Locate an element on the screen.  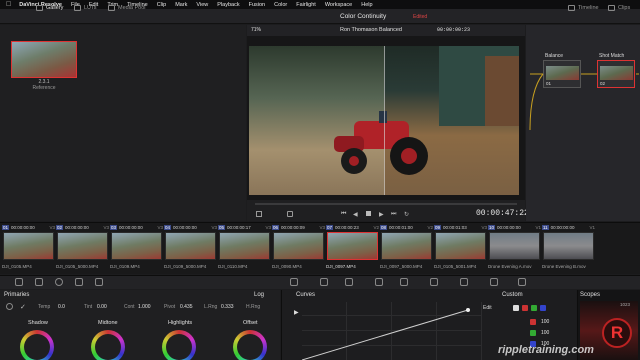
timeline-name: Ron Thomason Balanced is located at coordinates (371, 30).